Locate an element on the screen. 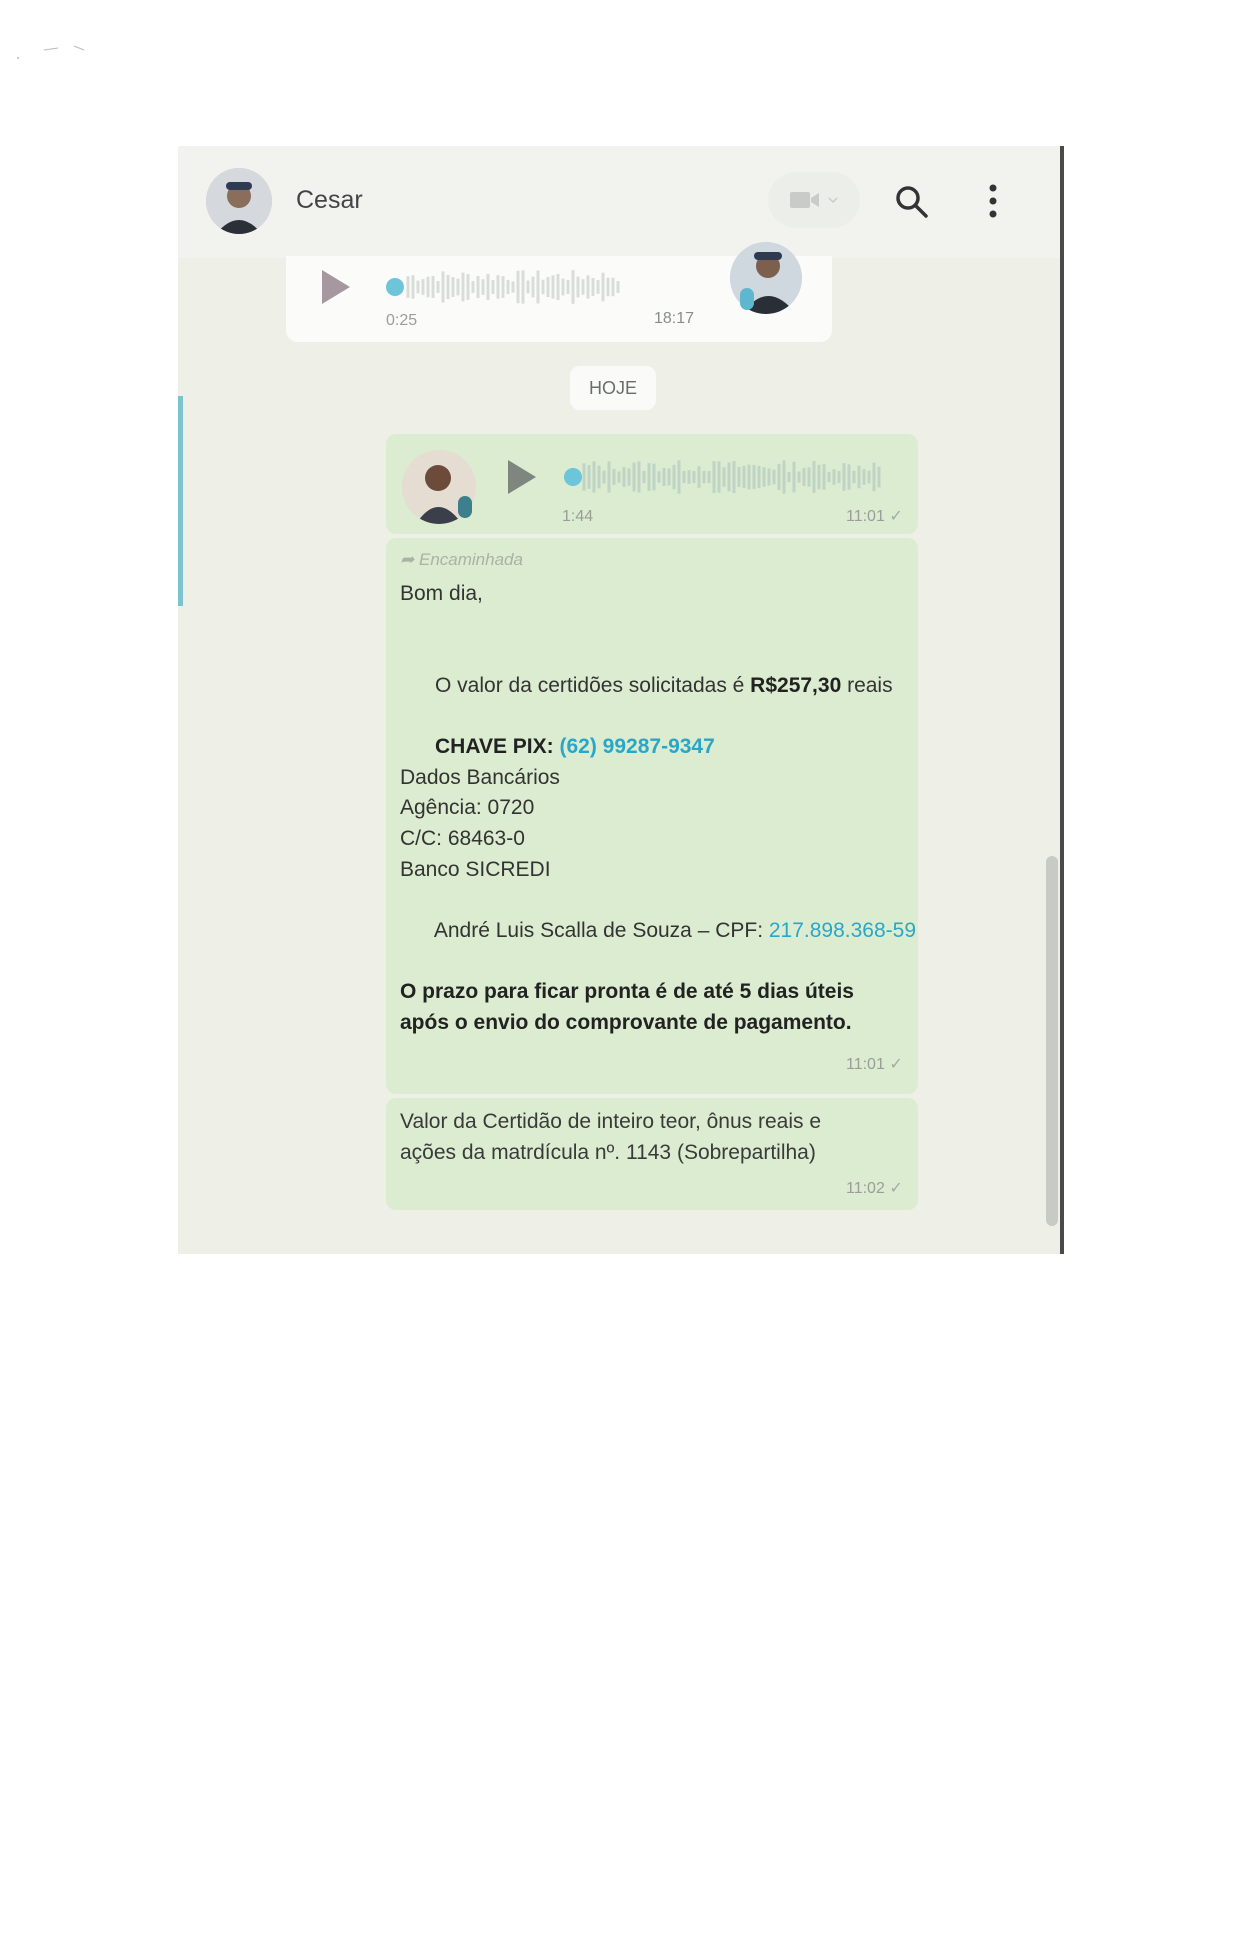 Image resolution: width=1240 pixels, height=1948 pixels. left-accent-bar is located at coordinates (180, 501).